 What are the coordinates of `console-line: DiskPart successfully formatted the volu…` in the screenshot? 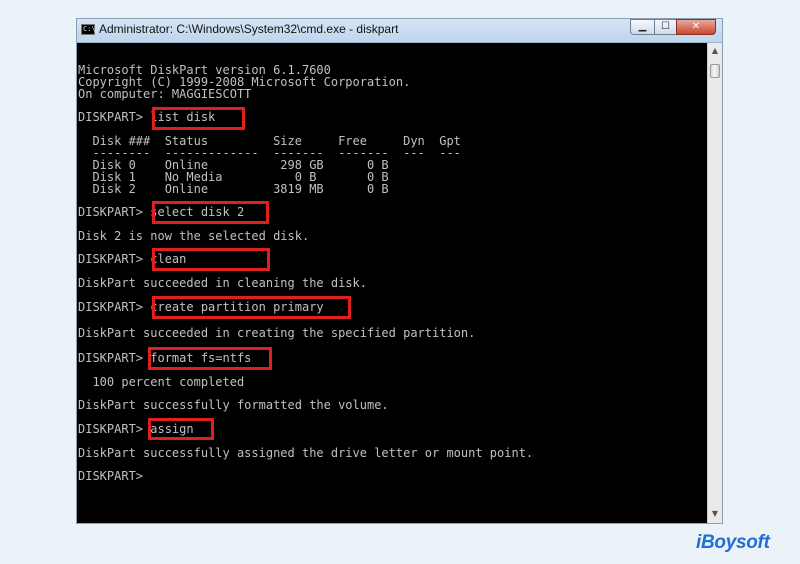 It's located at (233, 405).